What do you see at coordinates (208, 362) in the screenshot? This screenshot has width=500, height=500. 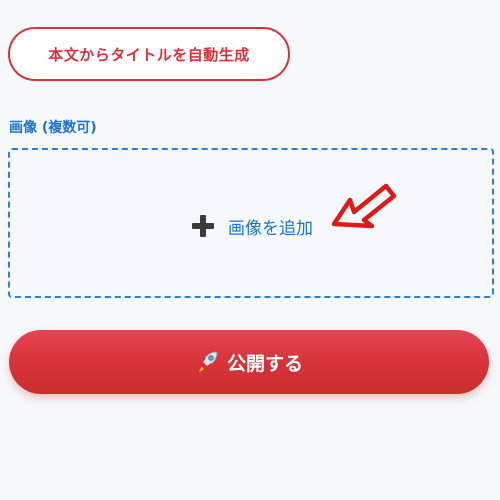 I see `rocket-icon` at bounding box center [208, 362].